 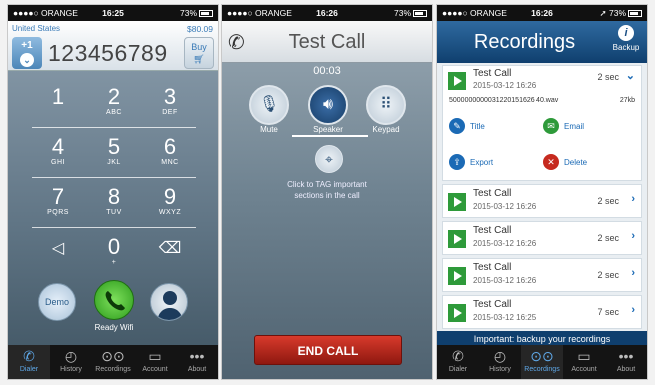 I want to click on clock-icon: ◴, so click(x=71, y=356).